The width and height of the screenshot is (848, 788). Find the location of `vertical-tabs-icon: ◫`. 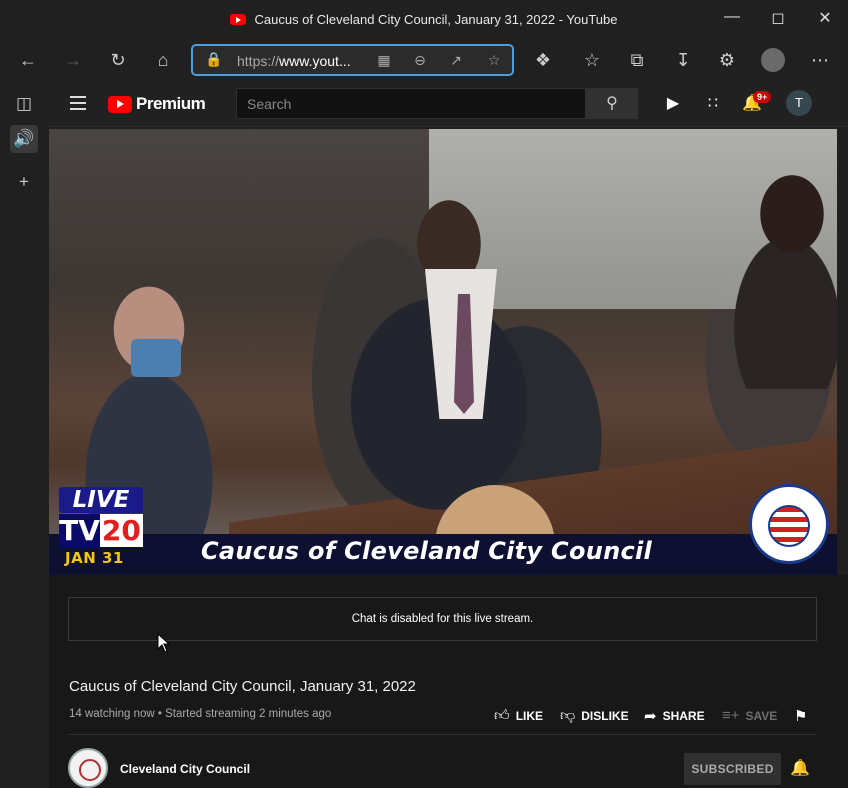

vertical-tabs-icon: ◫ is located at coordinates (24, 104).